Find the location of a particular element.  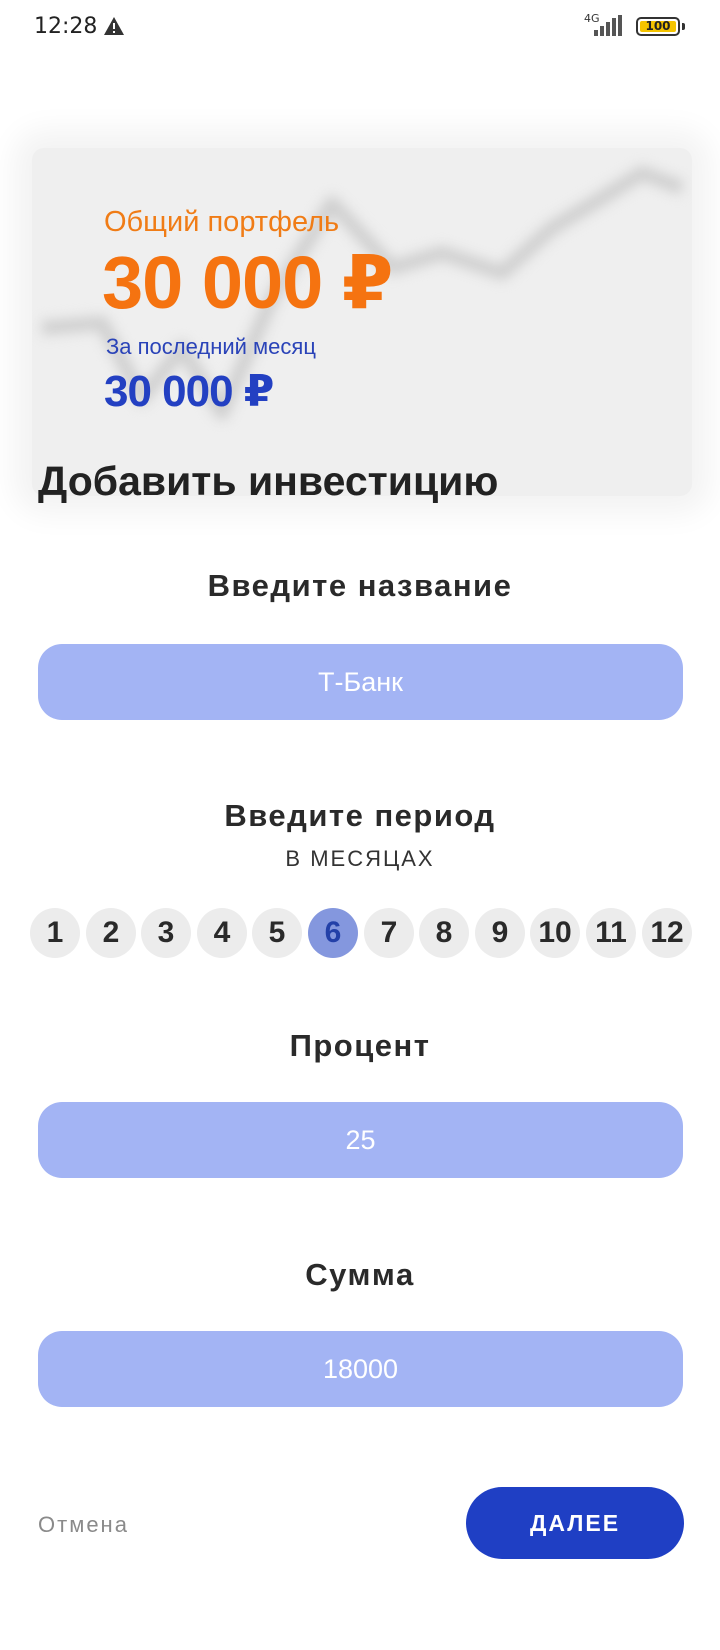

month-chip-9: 9 is located at coordinates (500, 933).